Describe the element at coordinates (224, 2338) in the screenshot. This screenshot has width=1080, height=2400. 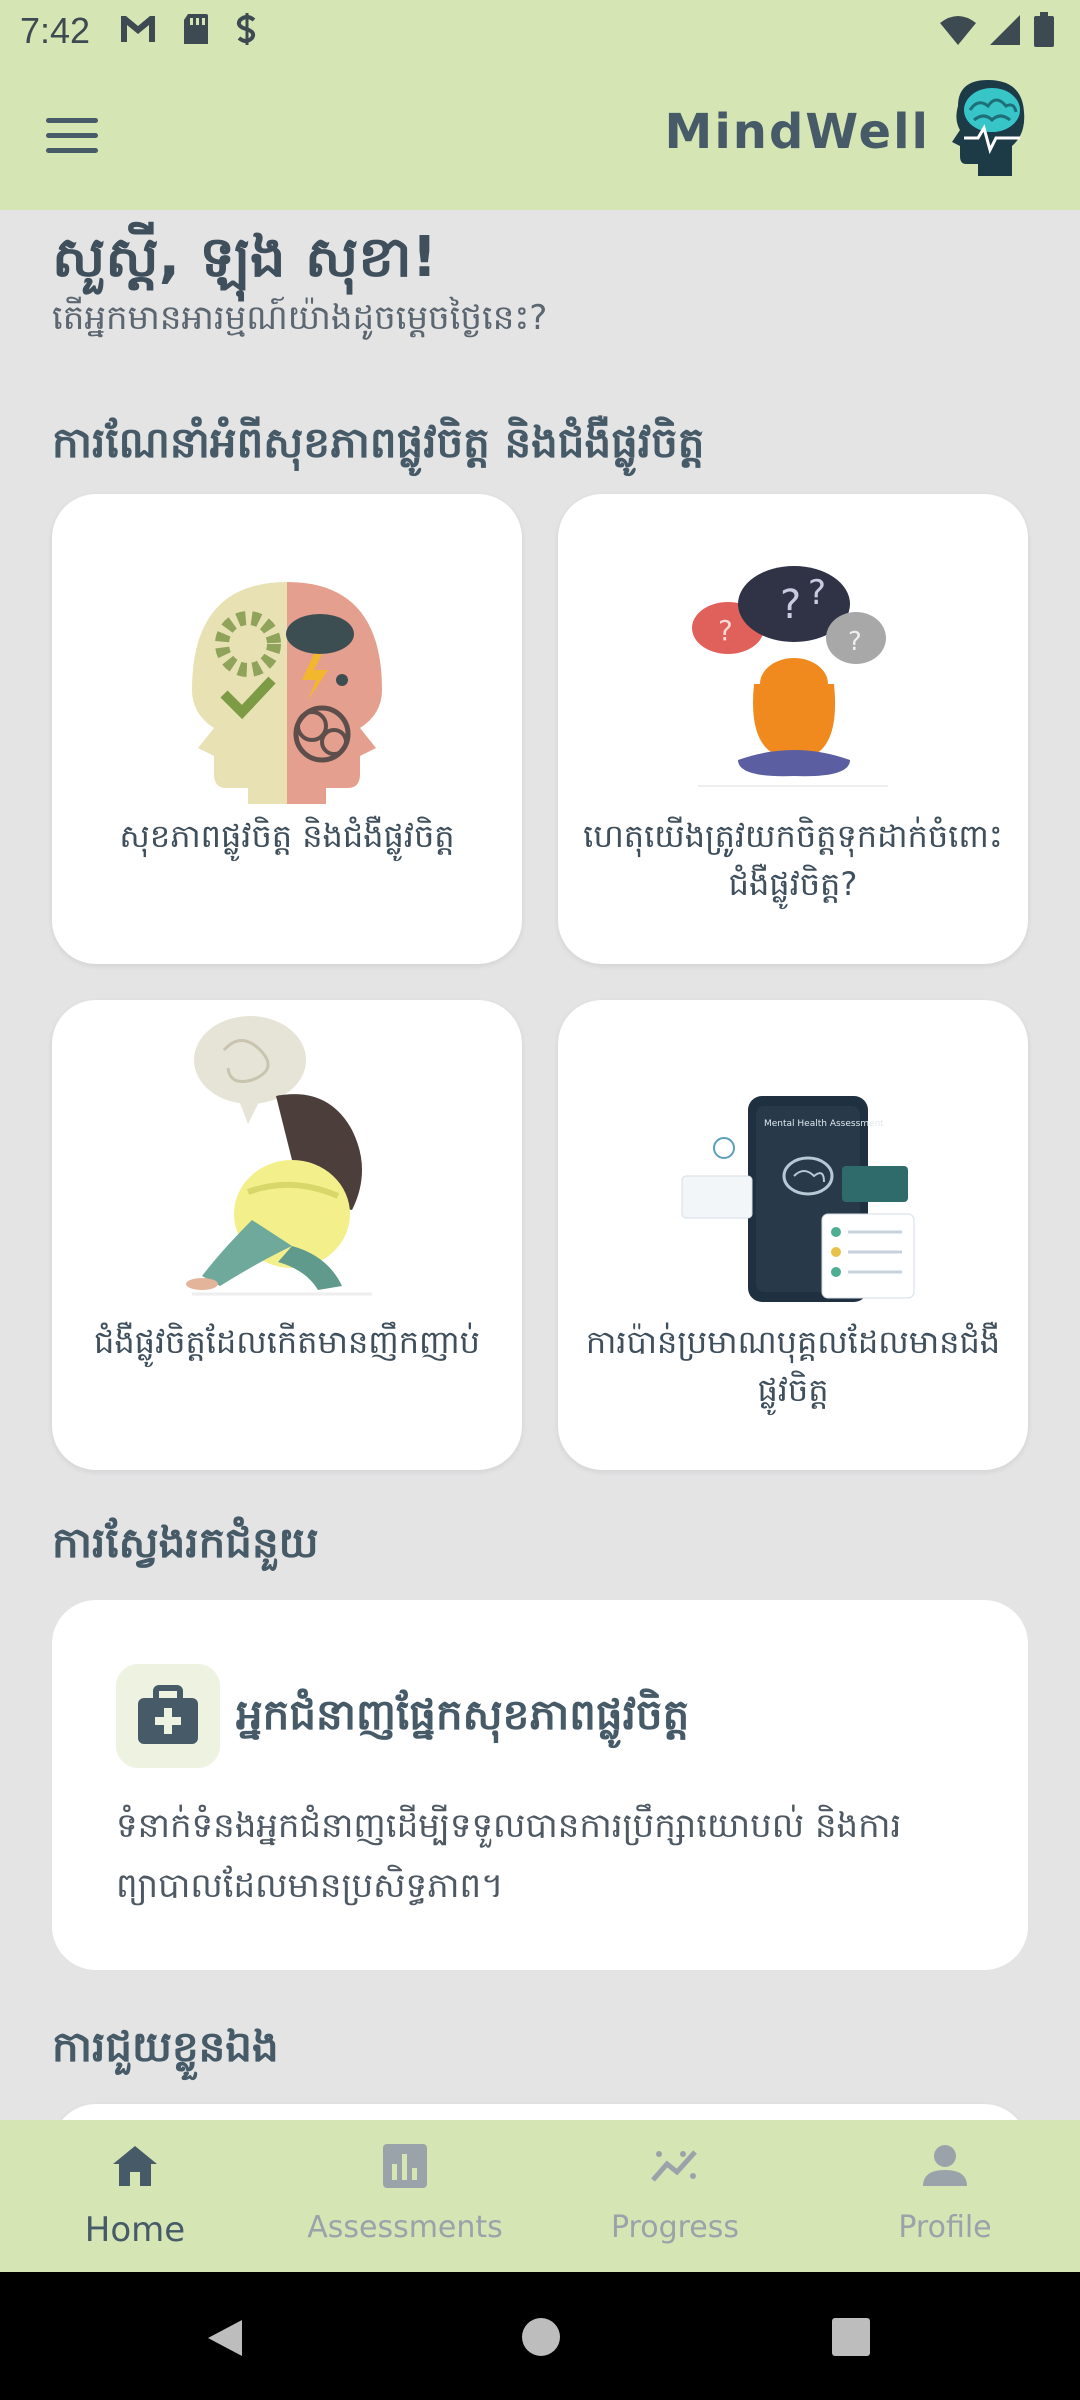
I see `back-icon` at that location.